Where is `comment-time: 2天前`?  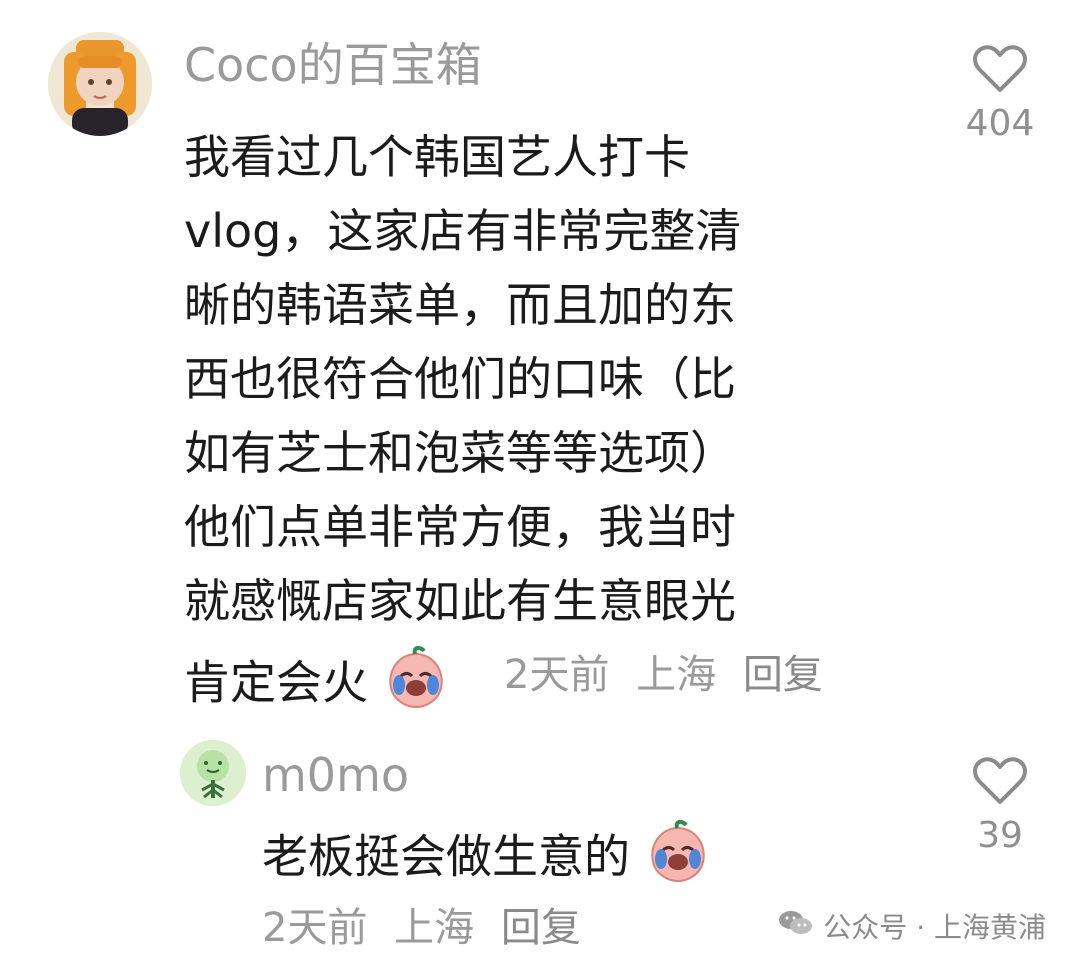
comment-time: 2天前 is located at coordinates (557, 675).